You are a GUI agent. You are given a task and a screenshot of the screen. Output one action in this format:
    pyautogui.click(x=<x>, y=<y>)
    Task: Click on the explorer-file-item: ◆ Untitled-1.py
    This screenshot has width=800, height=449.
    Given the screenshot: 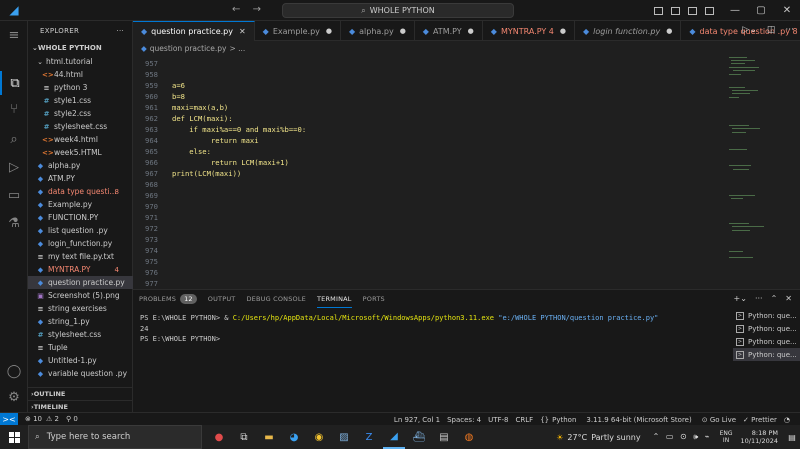 What is the action you would take?
    pyautogui.click(x=80, y=360)
    